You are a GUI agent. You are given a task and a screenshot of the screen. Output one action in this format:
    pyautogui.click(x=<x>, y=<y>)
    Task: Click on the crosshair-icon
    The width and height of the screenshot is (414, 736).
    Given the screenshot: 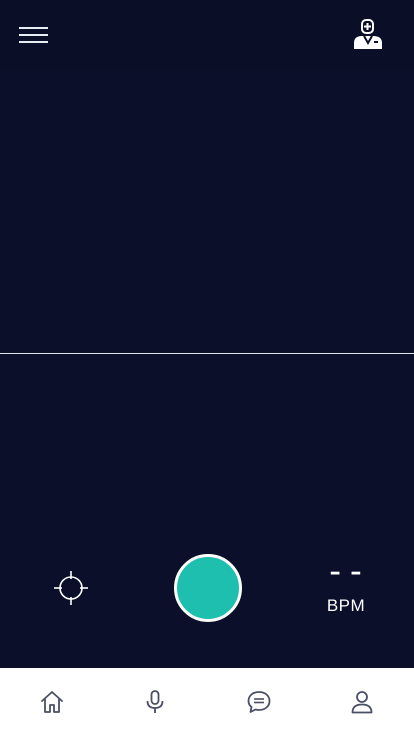 What is the action you would take?
    pyautogui.click(x=71, y=588)
    